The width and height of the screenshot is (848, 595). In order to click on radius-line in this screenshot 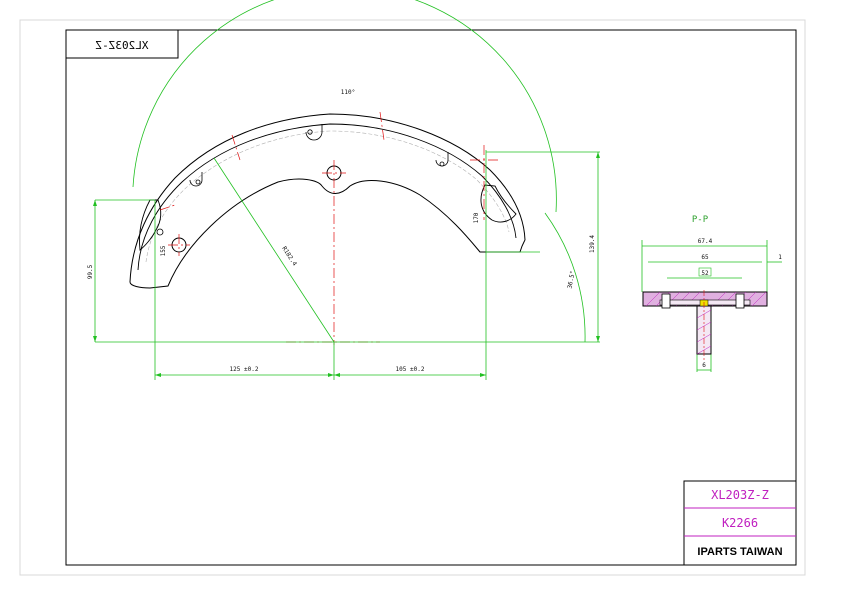, I will do `click(274, 250)`.